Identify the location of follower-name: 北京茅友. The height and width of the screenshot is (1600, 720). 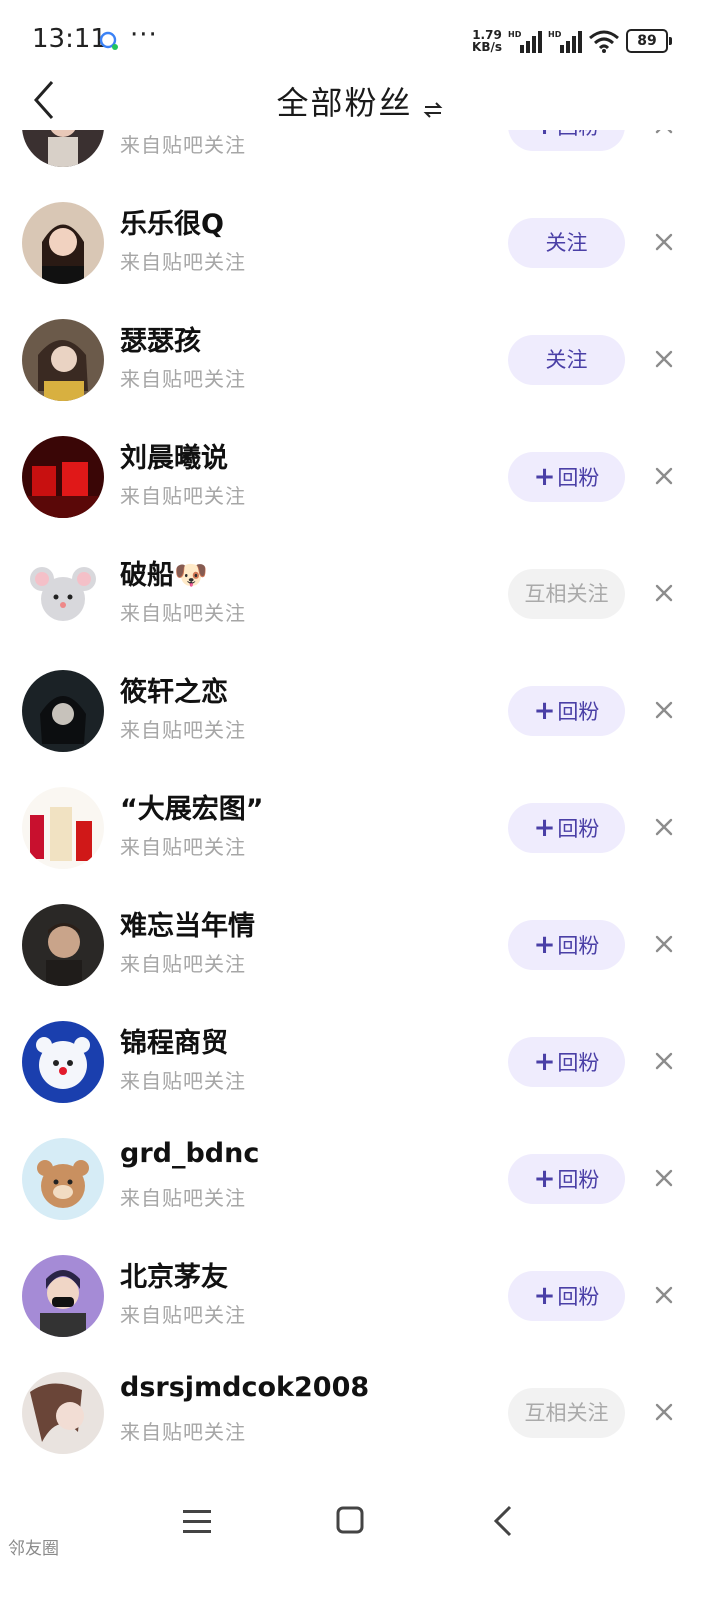
(174, 1274).